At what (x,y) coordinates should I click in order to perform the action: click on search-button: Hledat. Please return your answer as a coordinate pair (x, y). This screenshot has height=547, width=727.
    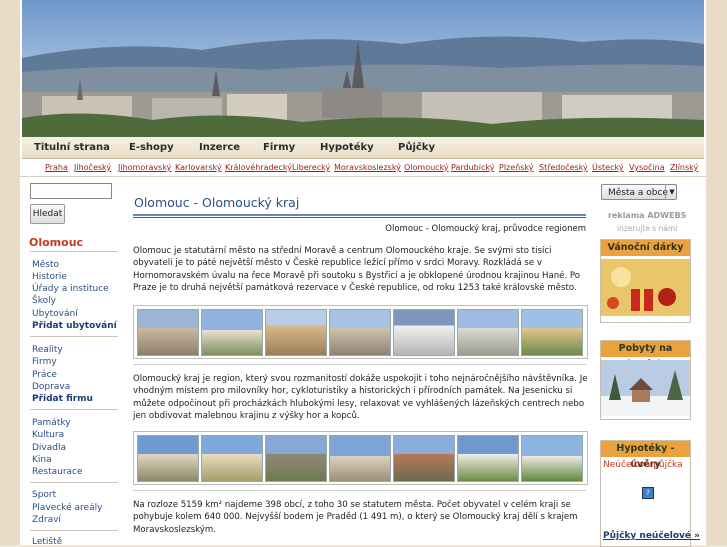
    Looking at the image, I should click on (47, 214).